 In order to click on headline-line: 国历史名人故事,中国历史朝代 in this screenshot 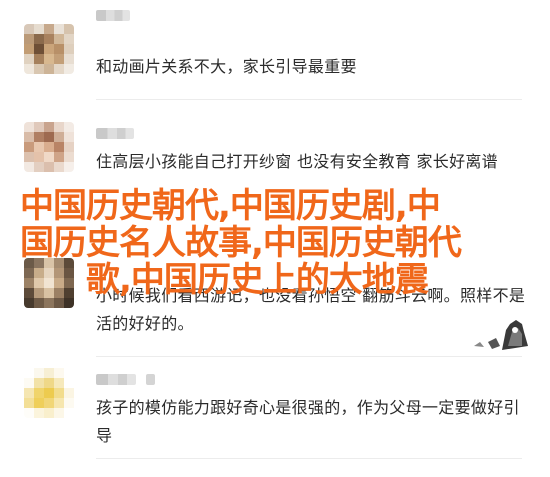, I will do `click(241, 243)`.